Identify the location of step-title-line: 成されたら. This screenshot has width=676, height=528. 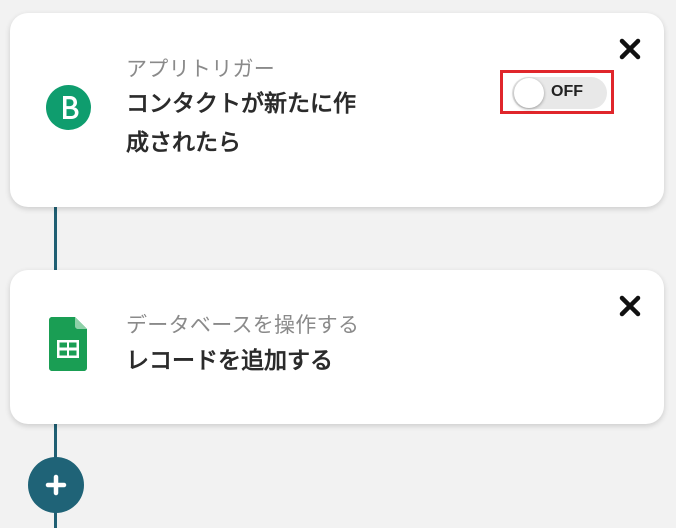
(183, 143).